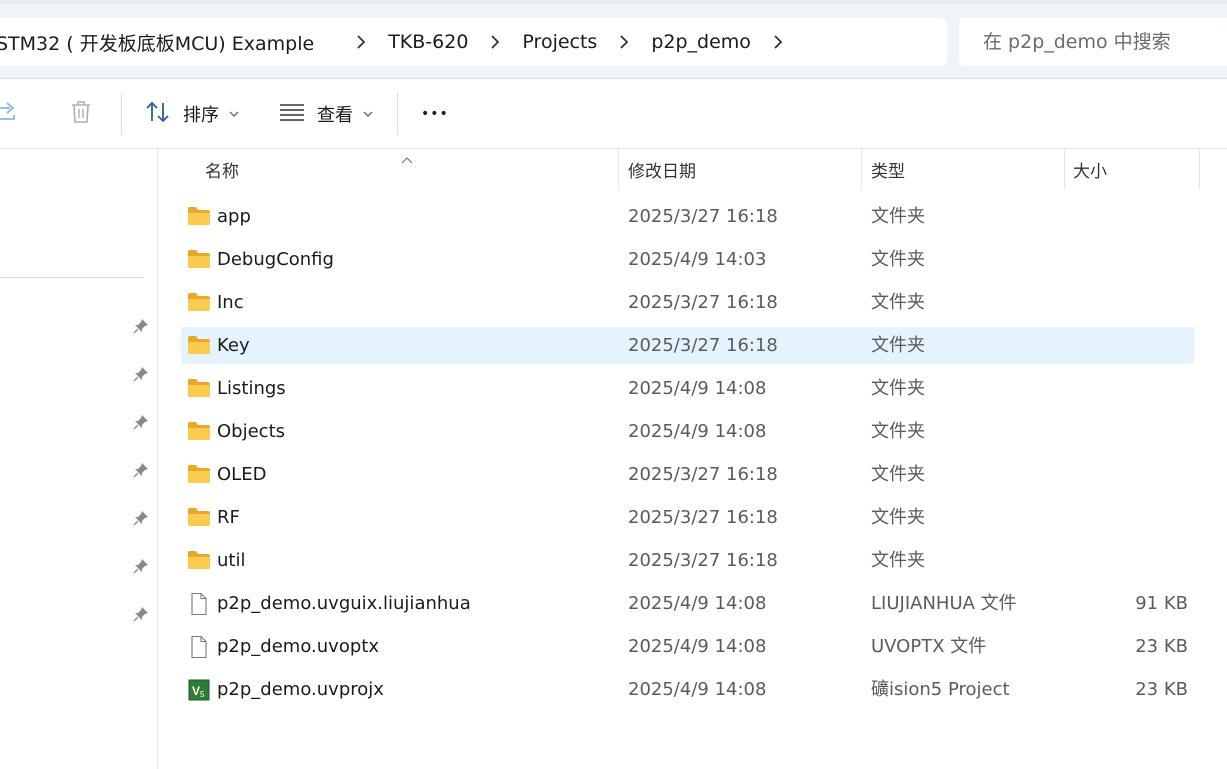 This screenshot has width=1227, height=769. Describe the element at coordinates (940, 689) in the screenshot. I see `file-type: 礦ision5 Project` at that location.